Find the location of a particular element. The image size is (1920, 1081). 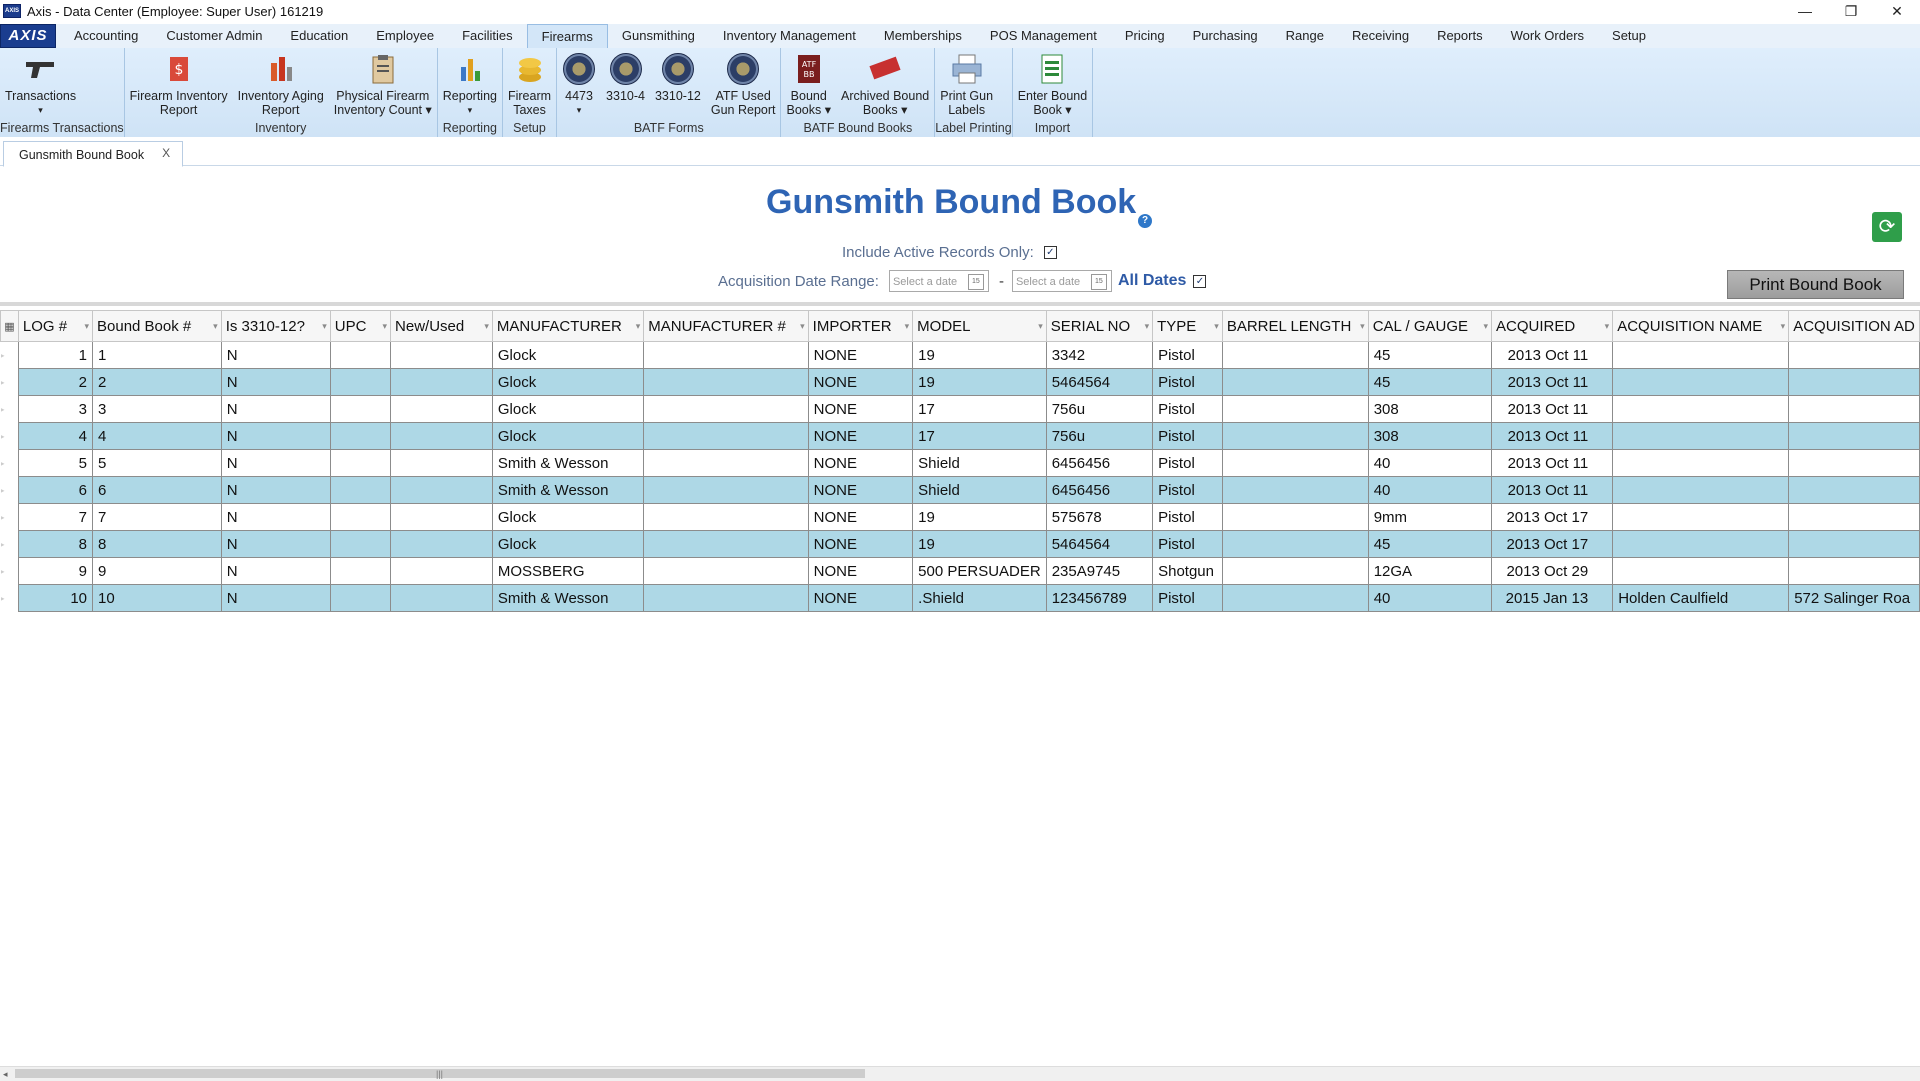

ribbon-button-transactions: Transactions ▾ is located at coordinates (40, 84).